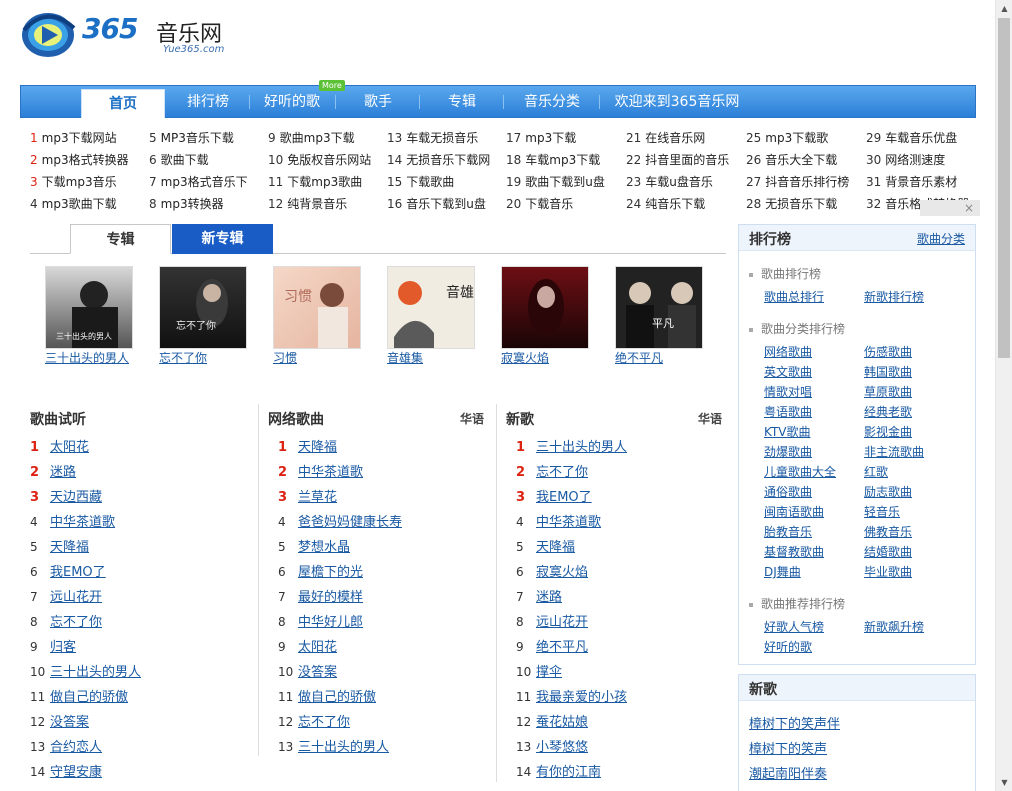 This screenshot has height=791, width=1012. I want to click on keyword-link: 14 无损音乐下载网, so click(438, 159).